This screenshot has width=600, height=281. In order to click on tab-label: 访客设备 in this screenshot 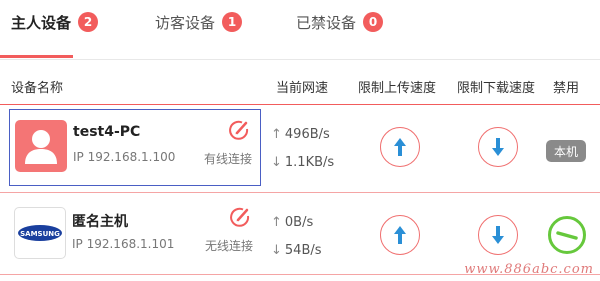, I will do `click(185, 22)`.